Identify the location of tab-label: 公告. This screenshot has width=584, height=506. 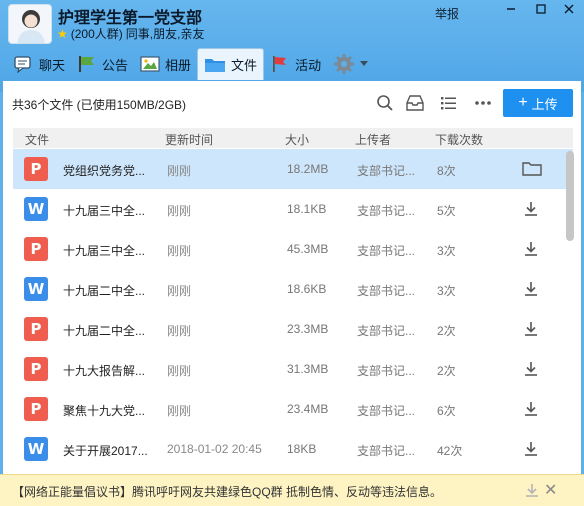
(115, 65).